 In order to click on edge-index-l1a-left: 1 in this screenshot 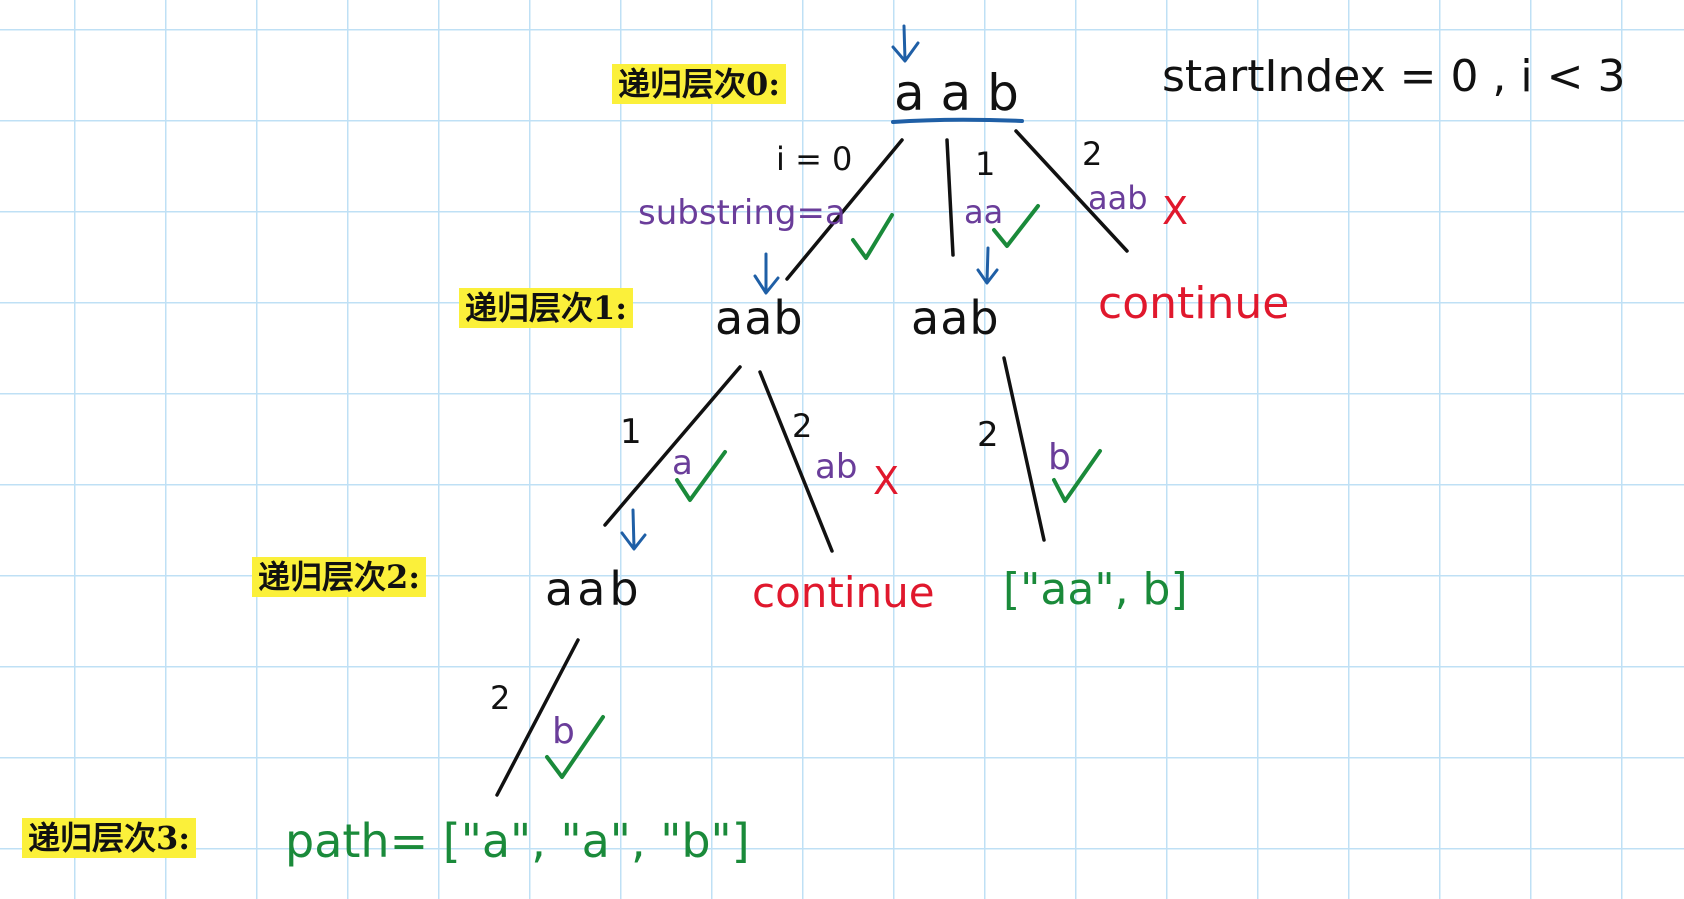, I will do `click(631, 432)`.